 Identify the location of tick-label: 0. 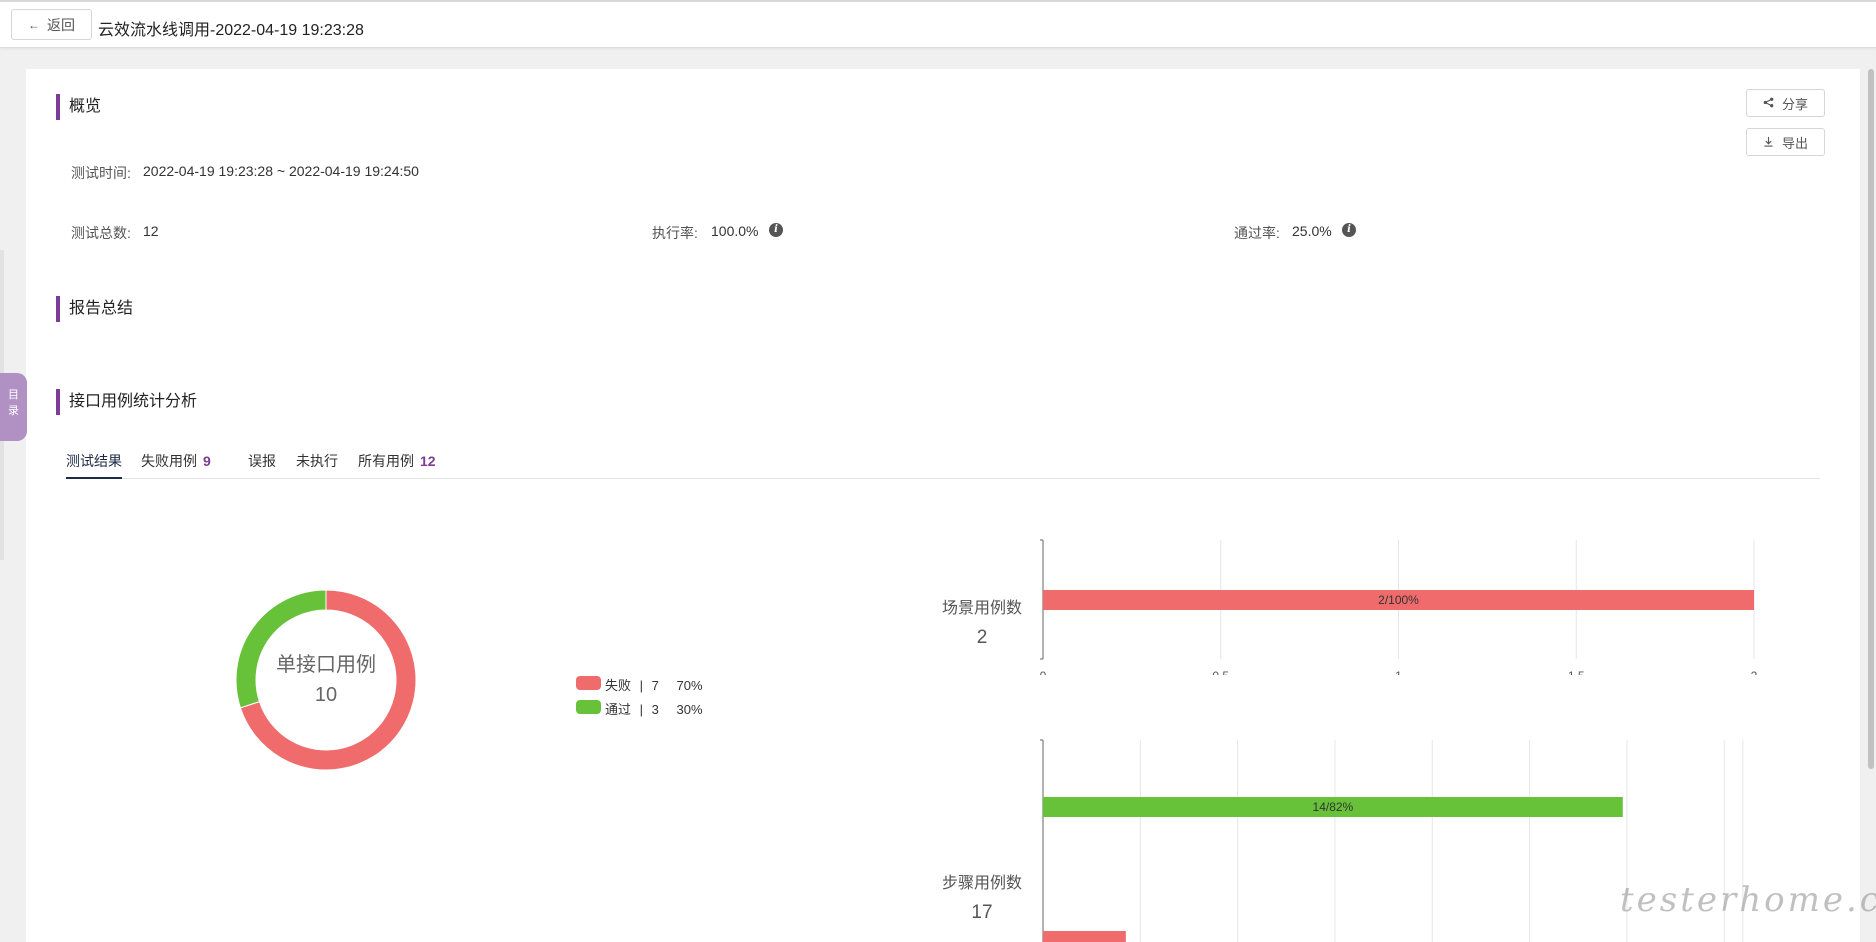
(1043, 672).